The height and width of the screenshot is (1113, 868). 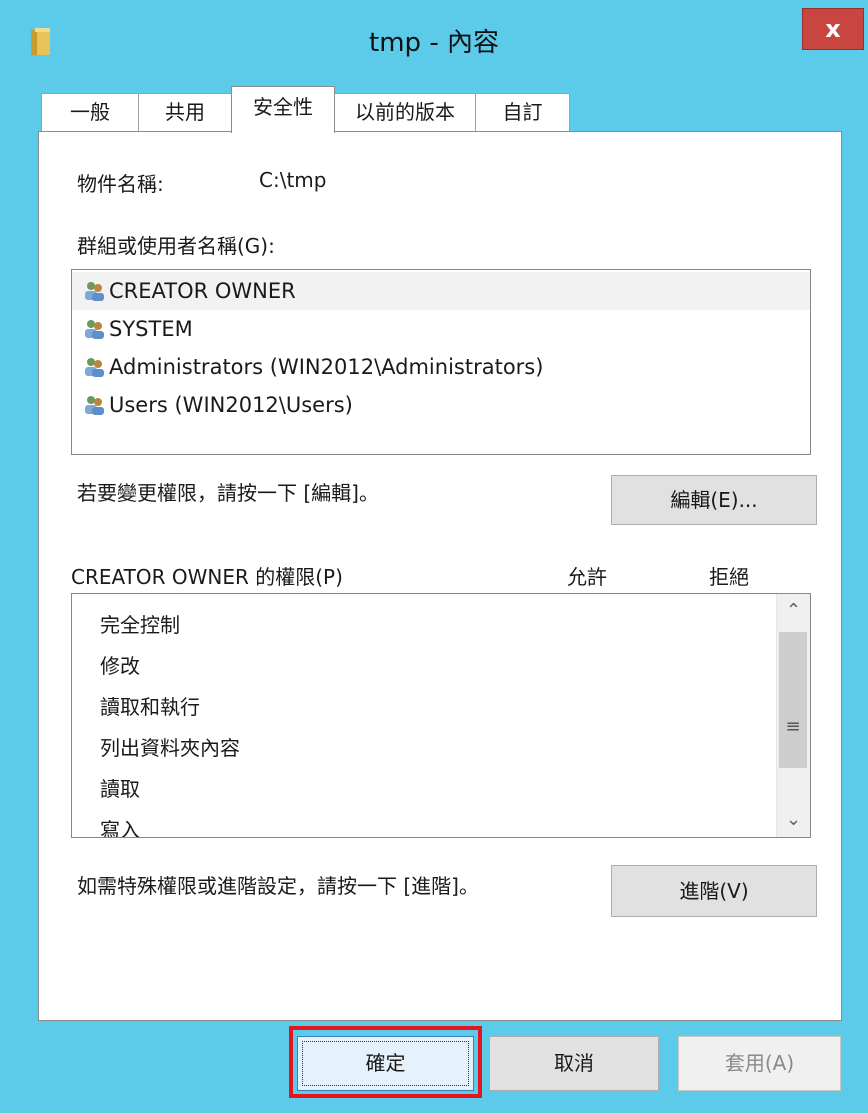 I want to click on groups-label: 群組或使用者名稱(G):, so click(x=176, y=246).